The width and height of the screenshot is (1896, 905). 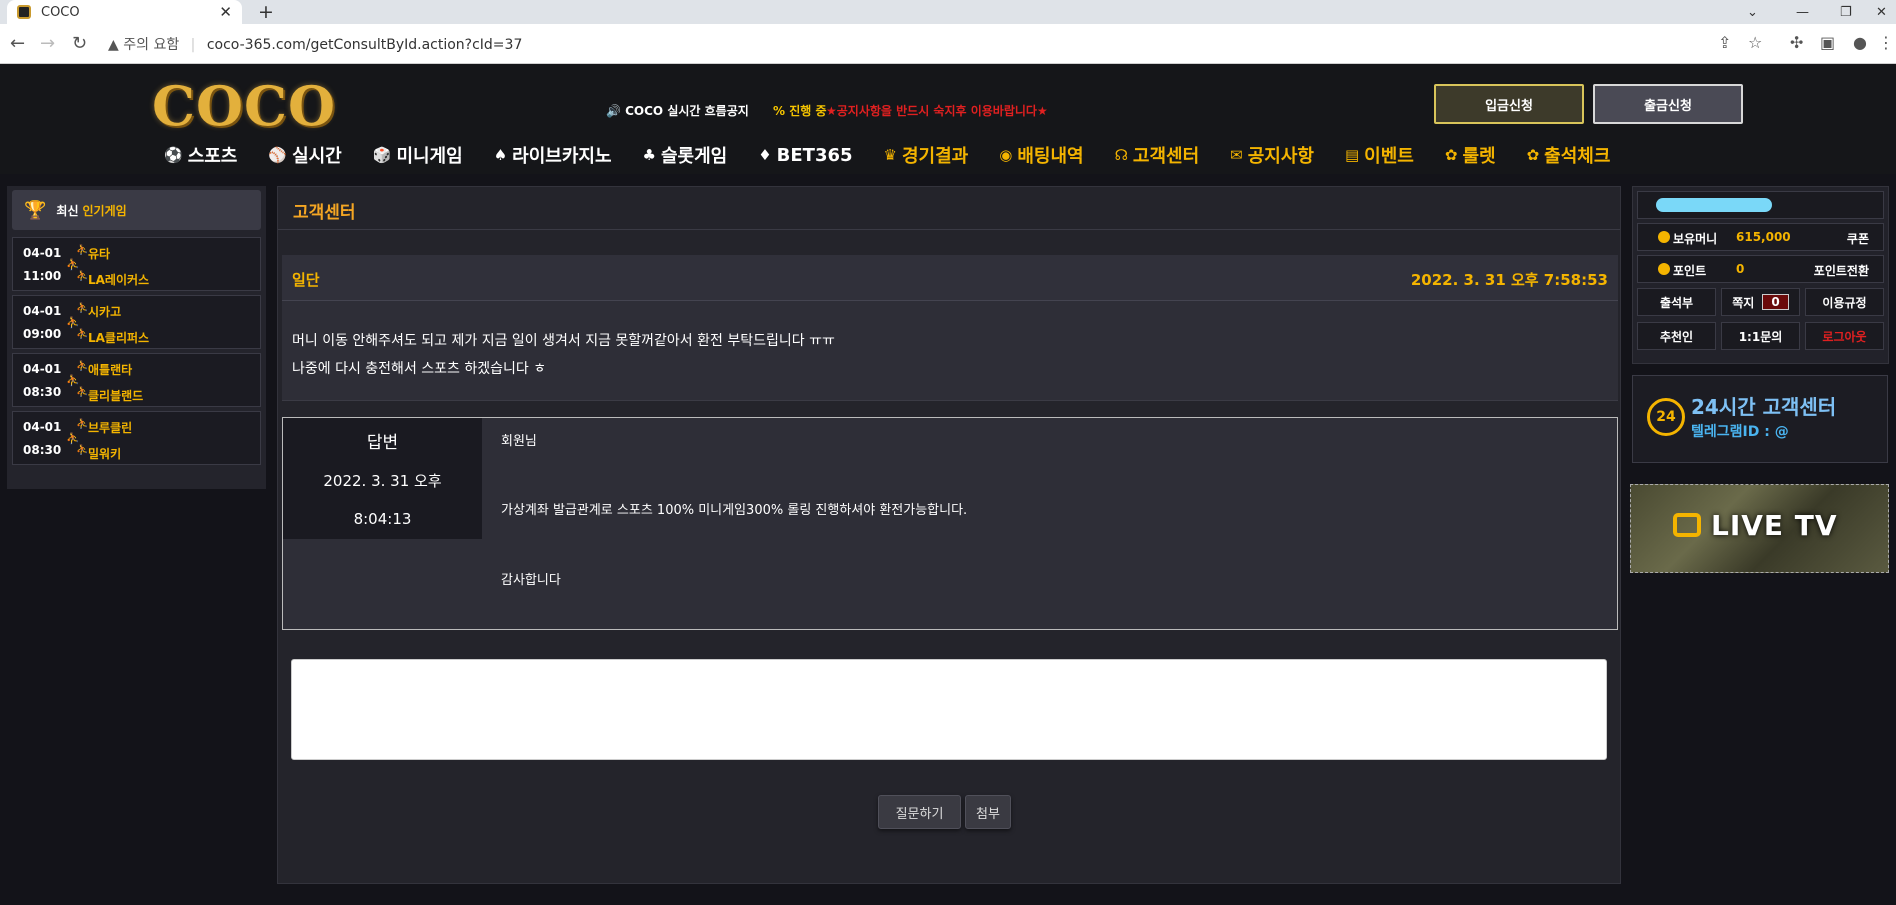 I want to click on nav-label: 미니게임, so click(x=429, y=156).